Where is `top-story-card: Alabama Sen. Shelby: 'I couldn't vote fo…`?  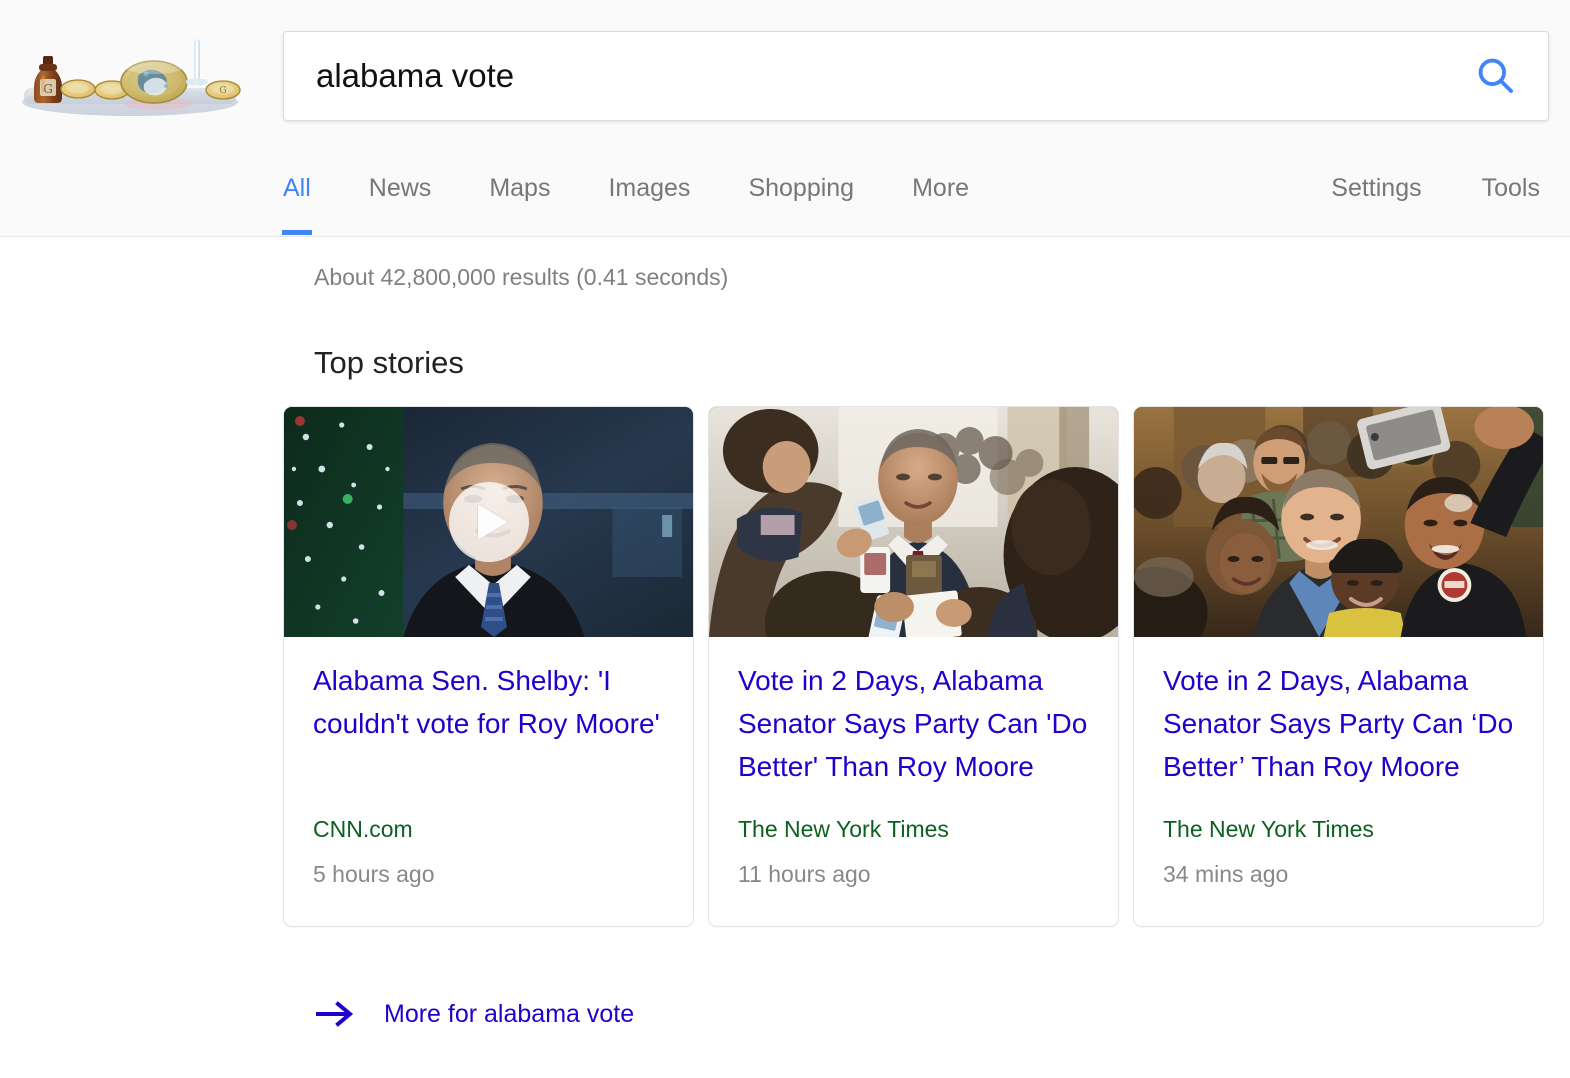 top-story-card: Alabama Sen. Shelby: 'I couldn't vote fo… is located at coordinates (488, 666).